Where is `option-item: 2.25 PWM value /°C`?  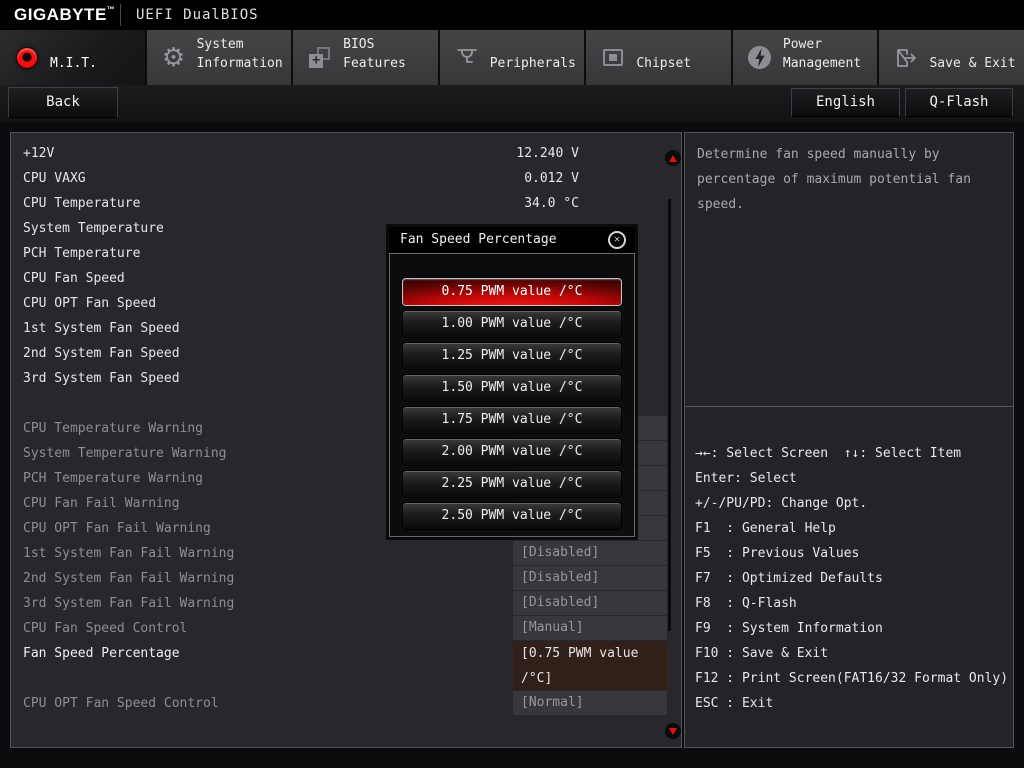 option-item: 2.25 PWM value /°C is located at coordinates (512, 484).